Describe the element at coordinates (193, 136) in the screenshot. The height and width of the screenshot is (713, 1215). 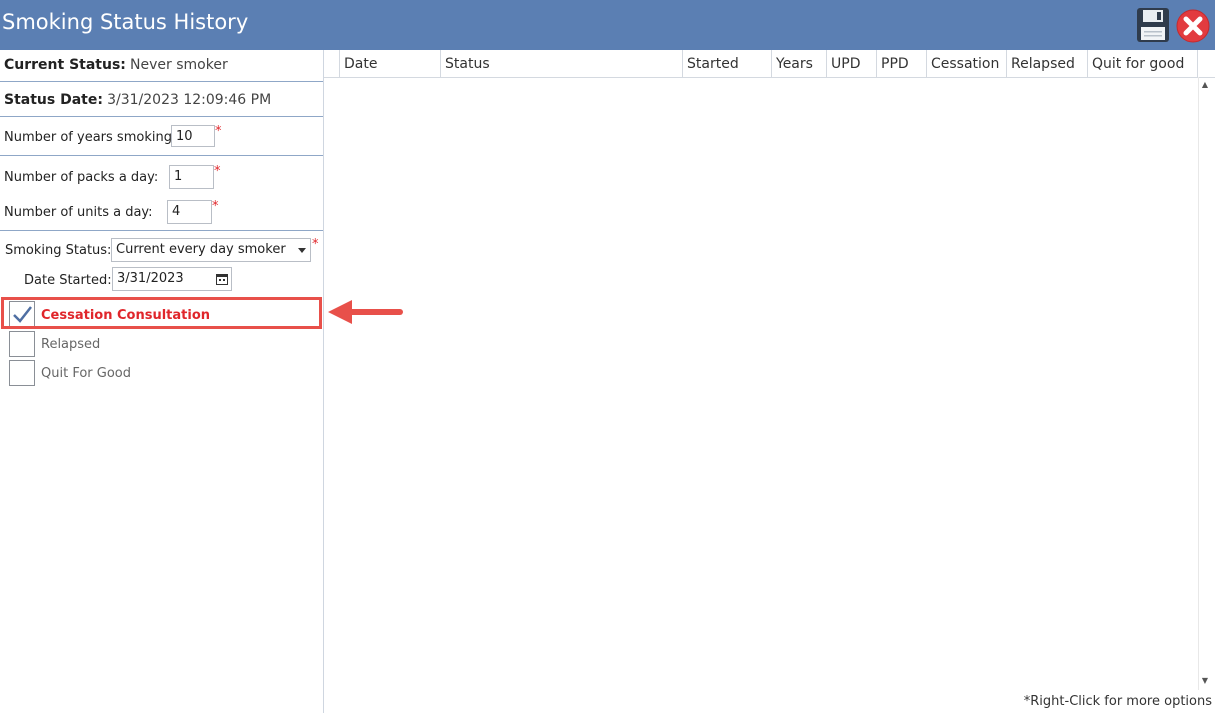
I see `years-smoking-input: 10` at that location.